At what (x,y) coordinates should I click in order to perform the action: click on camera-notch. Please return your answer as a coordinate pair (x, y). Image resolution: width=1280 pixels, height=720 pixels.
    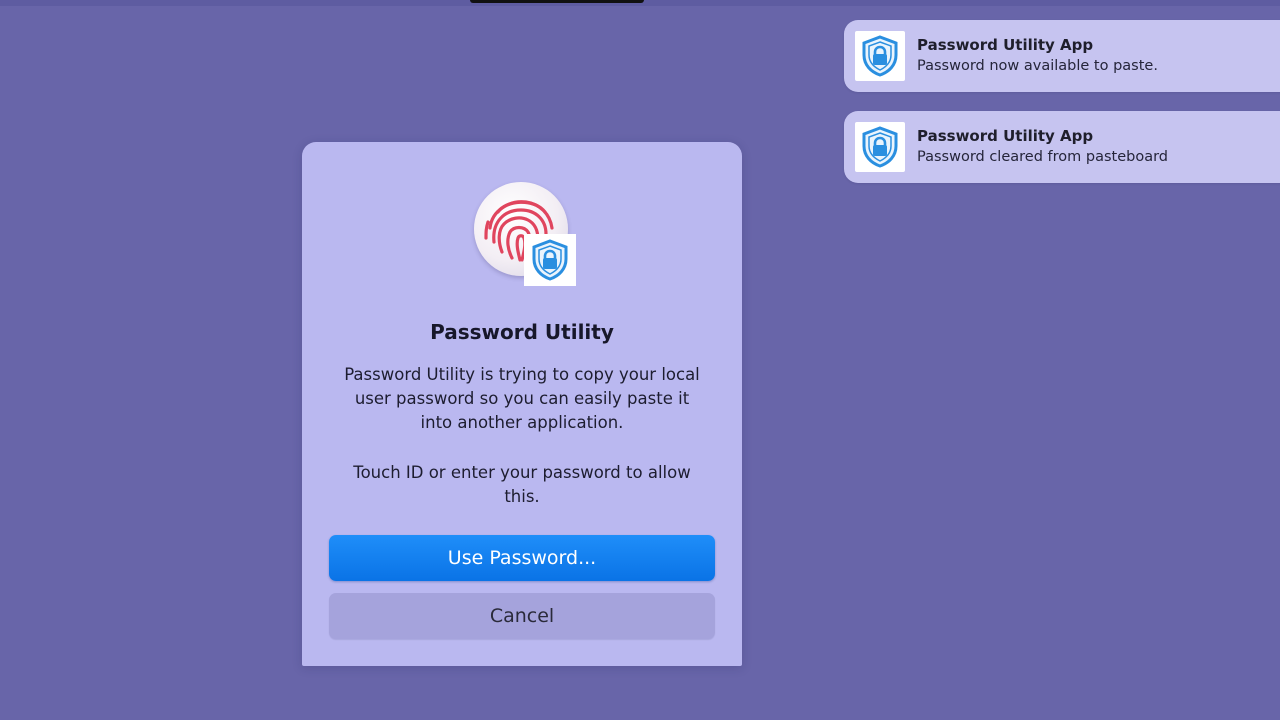
    Looking at the image, I should click on (557, 1).